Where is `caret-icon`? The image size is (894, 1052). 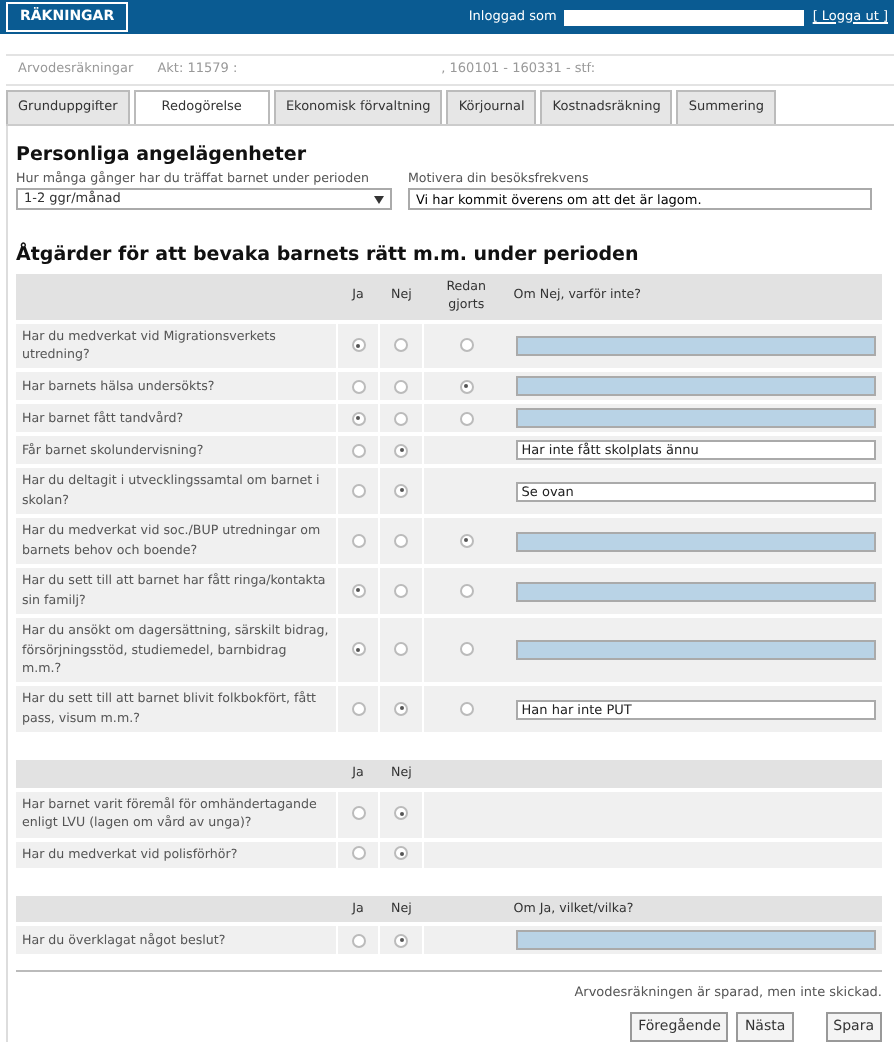
caret-icon is located at coordinates (379, 199).